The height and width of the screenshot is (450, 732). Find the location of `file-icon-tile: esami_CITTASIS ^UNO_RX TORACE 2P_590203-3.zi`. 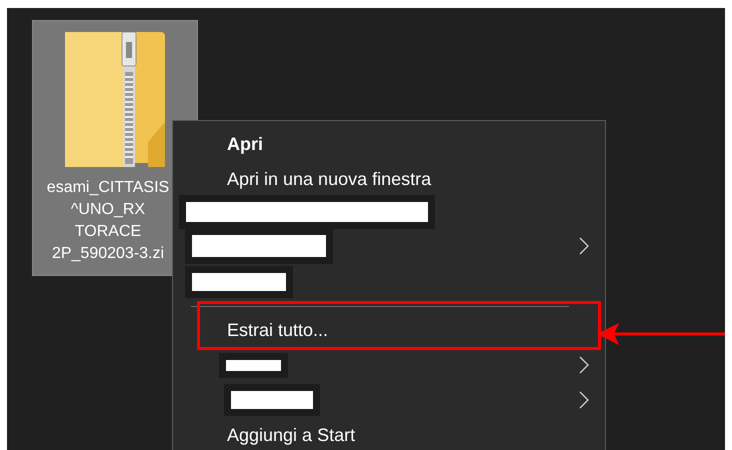

file-icon-tile: esami_CITTASIS ^UNO_RX TORACE 2P_590203-3.zi is located at coordinates (115, 148).